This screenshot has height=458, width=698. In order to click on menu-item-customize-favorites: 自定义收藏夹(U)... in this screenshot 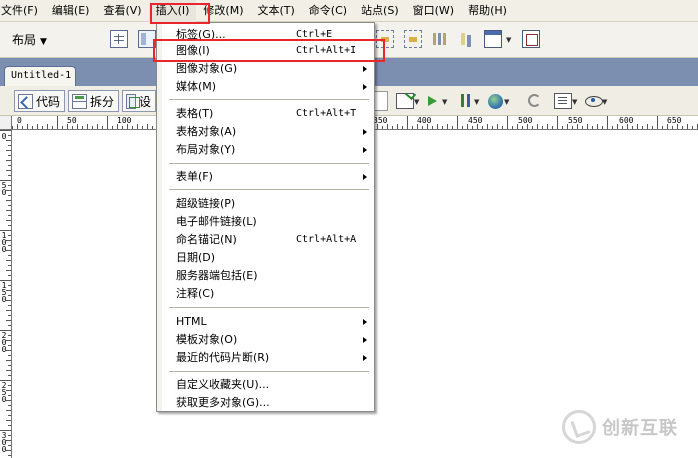, I will do `click(268, 385)`.